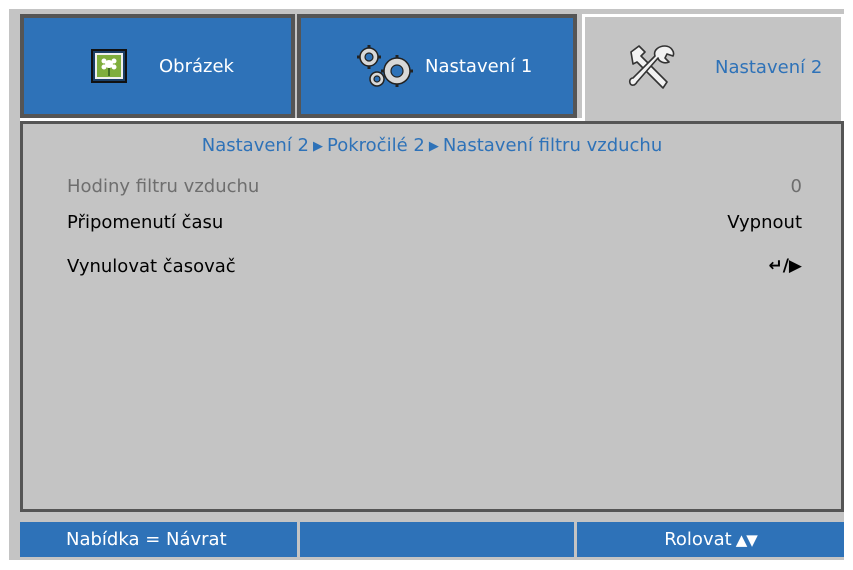  Describe the element at coordinates (151, 266) in the screenshot. I see `row-label: Vynulovat časovač` at that location.